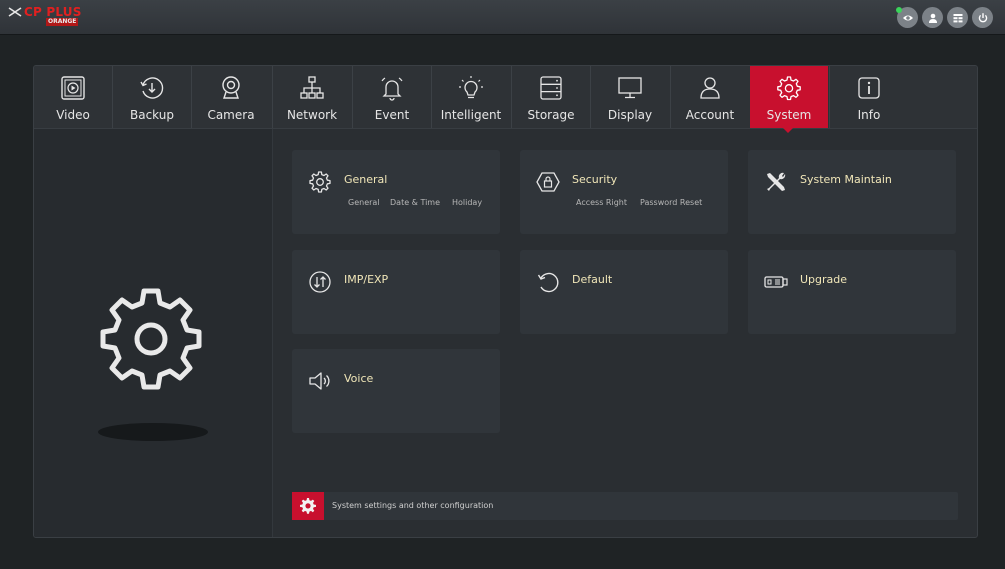  I want to click on power-icon, so click(982, 17).